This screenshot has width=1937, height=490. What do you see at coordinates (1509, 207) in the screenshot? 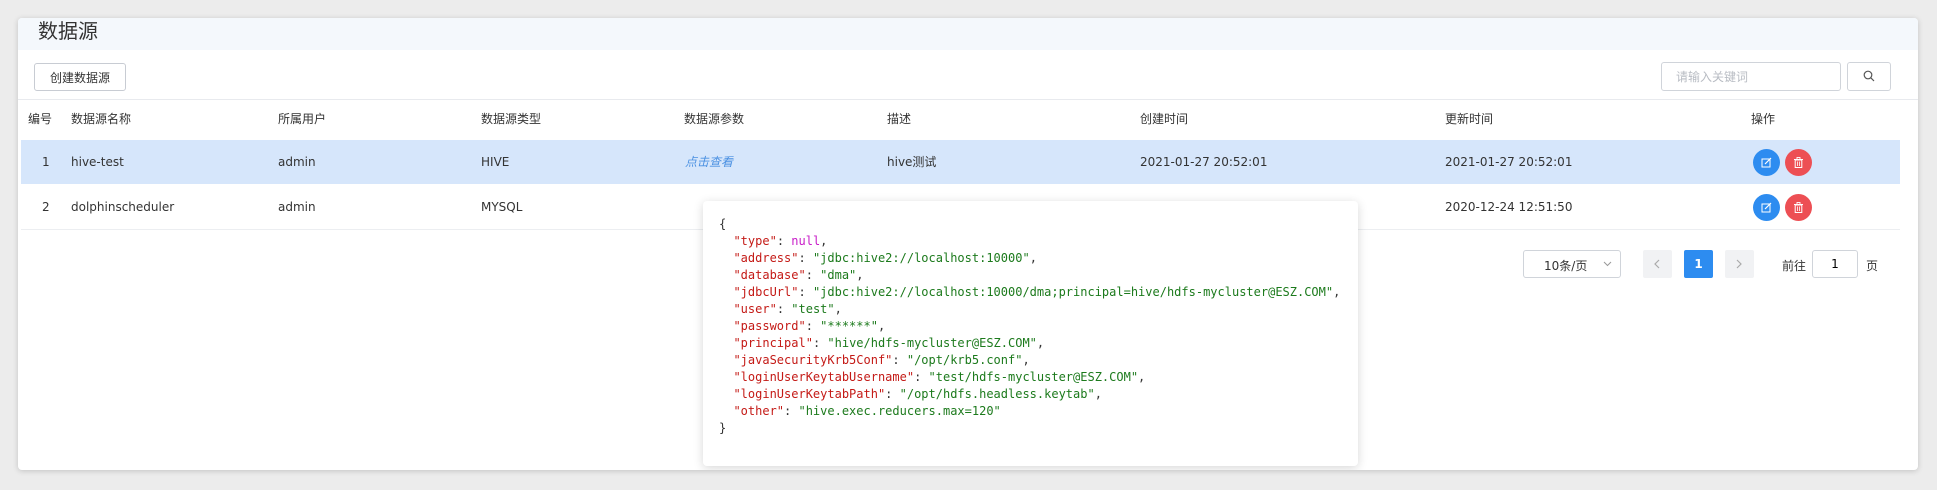
I see `cell-updated: 2020-12-24 12:51:50` at bounding box center [1509, 207].